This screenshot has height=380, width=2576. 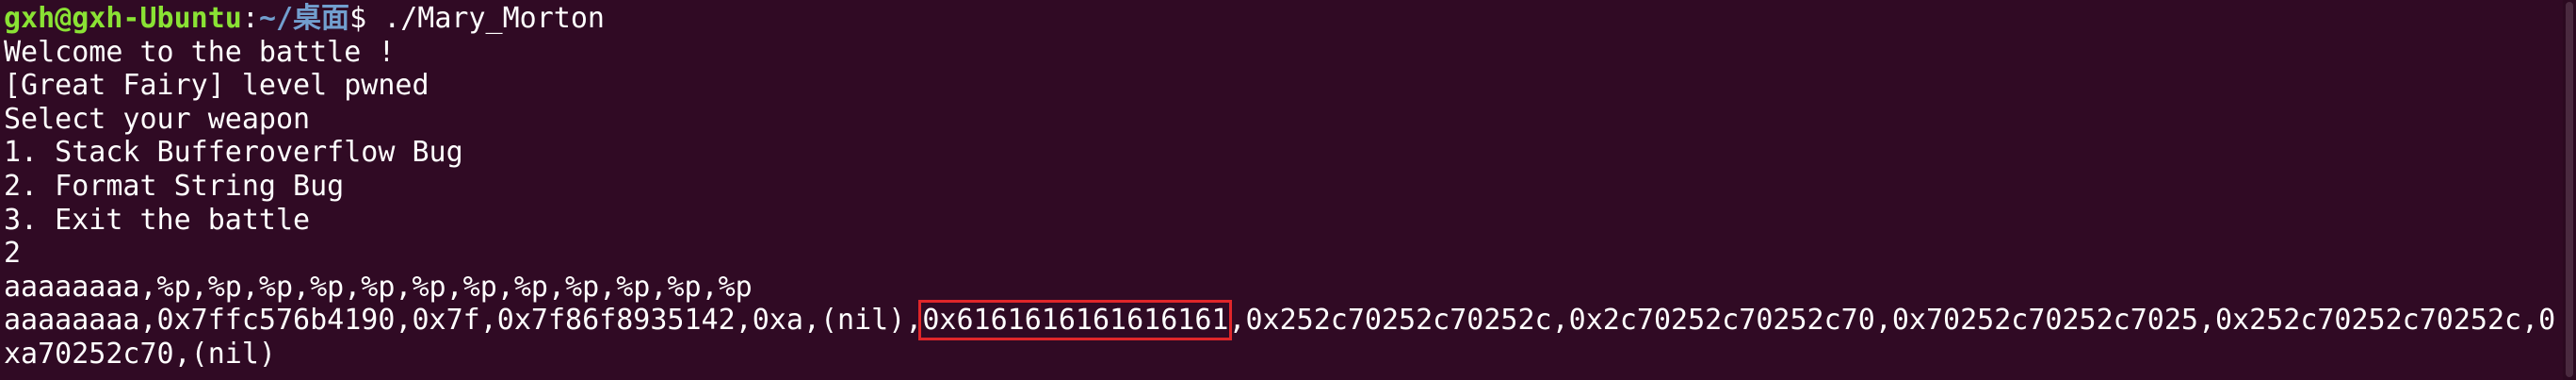 What do you see at coordinates (1075, 320) in the screenshot?
I see `highlighted-offset-value: 0x6161616161616161` at bounding box center [1075, 320].